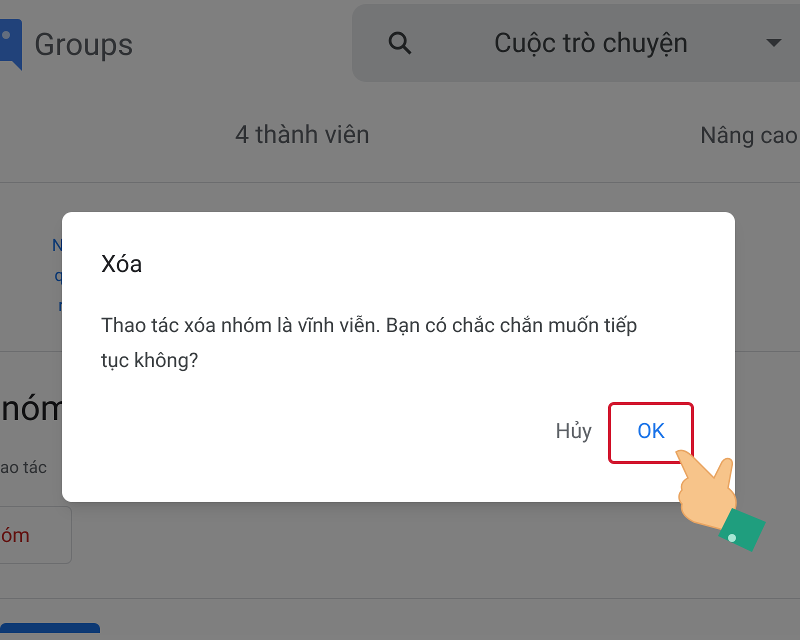 This screenshot has width=800, height=640. What do you see at coordinates (369, 343) in the screenshot?
I see `dialog-message: Thao tác xóa nhóm là vĩnh viễn. Bạn có chắc chắn muốn tiếp tục không?` at bounding box center [369, 343].